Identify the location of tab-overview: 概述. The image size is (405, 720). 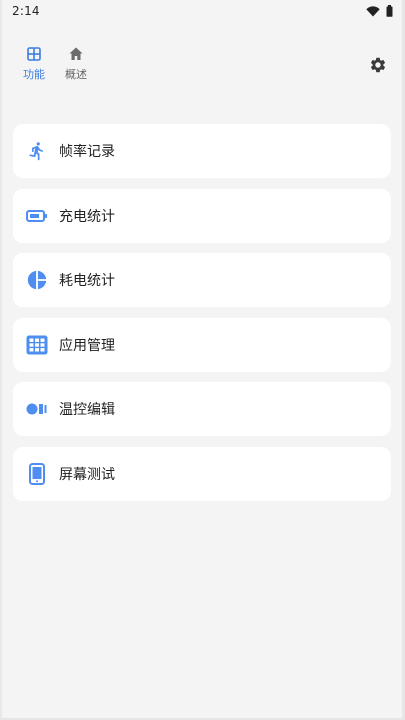
(76, 64).